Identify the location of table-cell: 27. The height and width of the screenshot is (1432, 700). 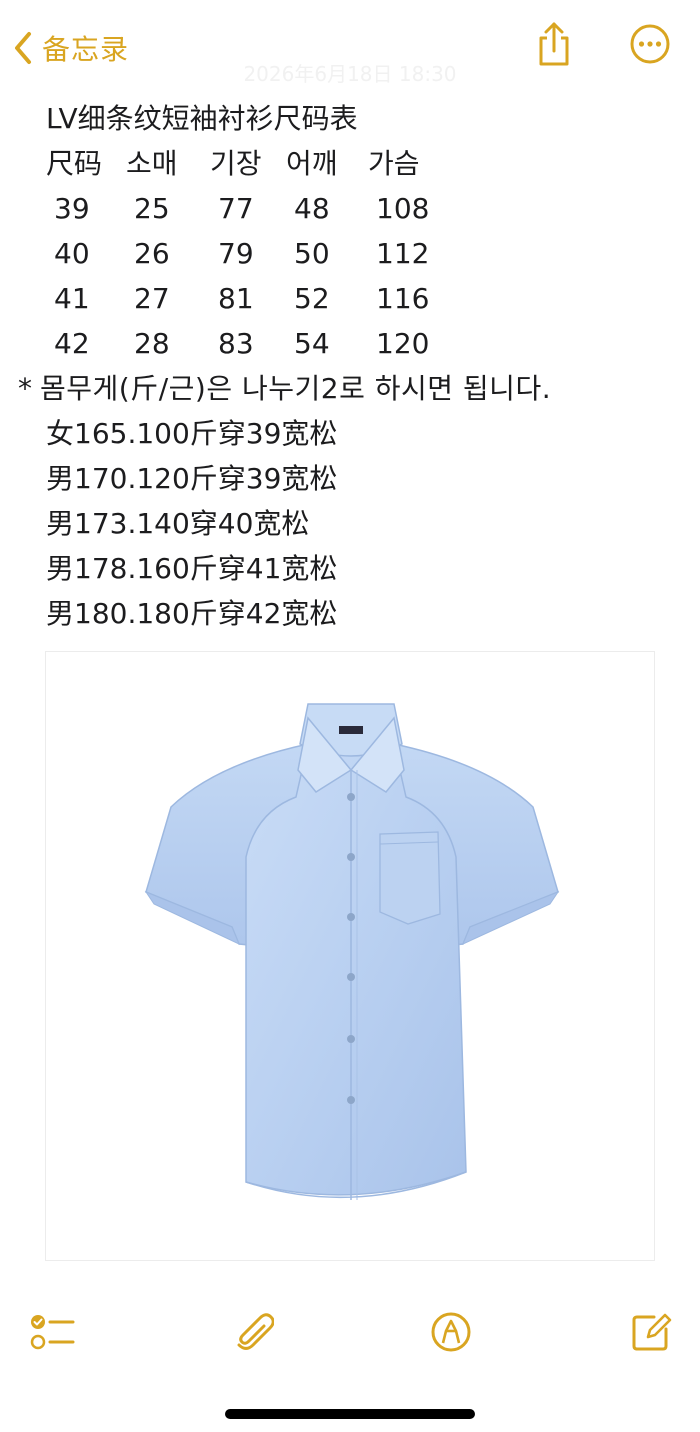
(152, 298).